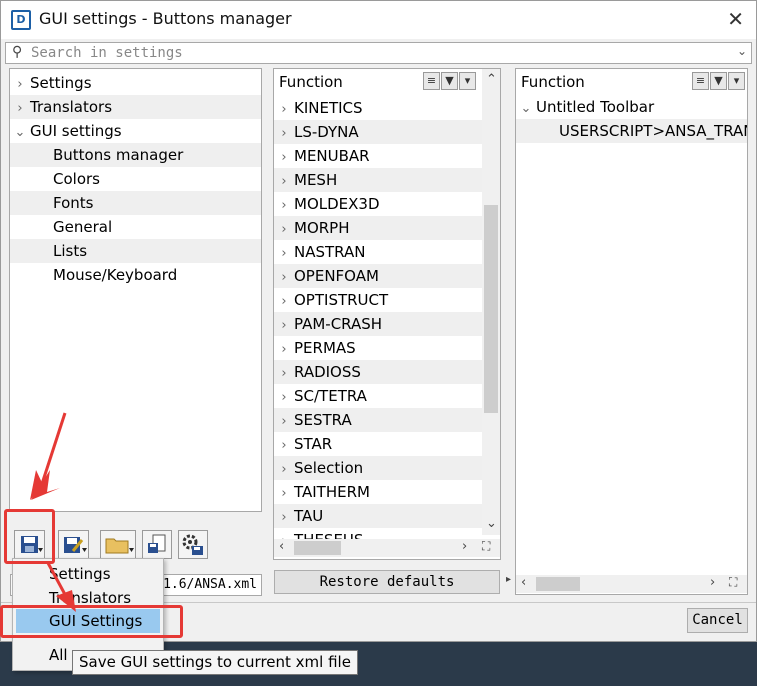  What do you see at coordinates (491, 79) in the screenshot?
I see `scroll-up-icon: ⌃` at bounding box center [491, 79].